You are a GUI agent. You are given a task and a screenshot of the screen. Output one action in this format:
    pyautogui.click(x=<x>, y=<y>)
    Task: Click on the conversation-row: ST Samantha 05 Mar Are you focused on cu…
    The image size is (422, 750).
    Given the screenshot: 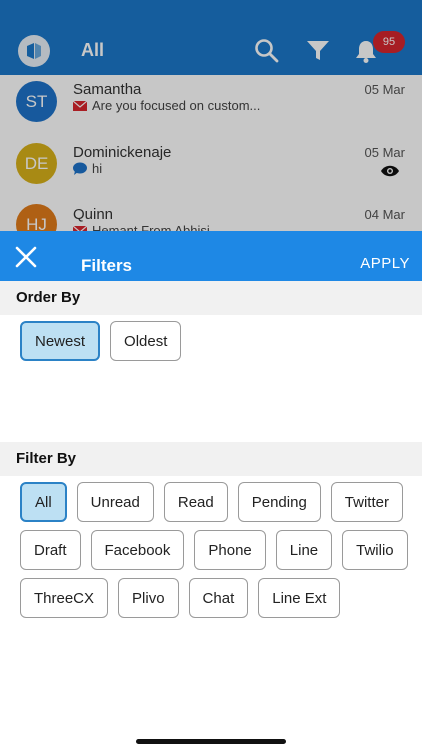 What is the action you would take?
    pyautogui.click(x=211, y=106)
    